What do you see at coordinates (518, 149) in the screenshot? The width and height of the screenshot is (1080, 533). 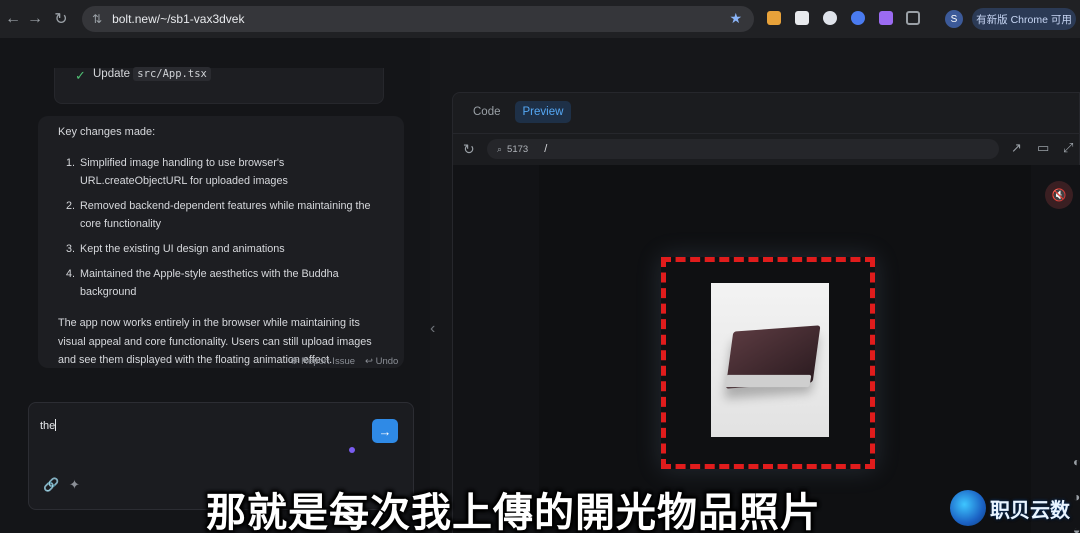 I see `port-number: 5173` at bounding box center [518, 149].